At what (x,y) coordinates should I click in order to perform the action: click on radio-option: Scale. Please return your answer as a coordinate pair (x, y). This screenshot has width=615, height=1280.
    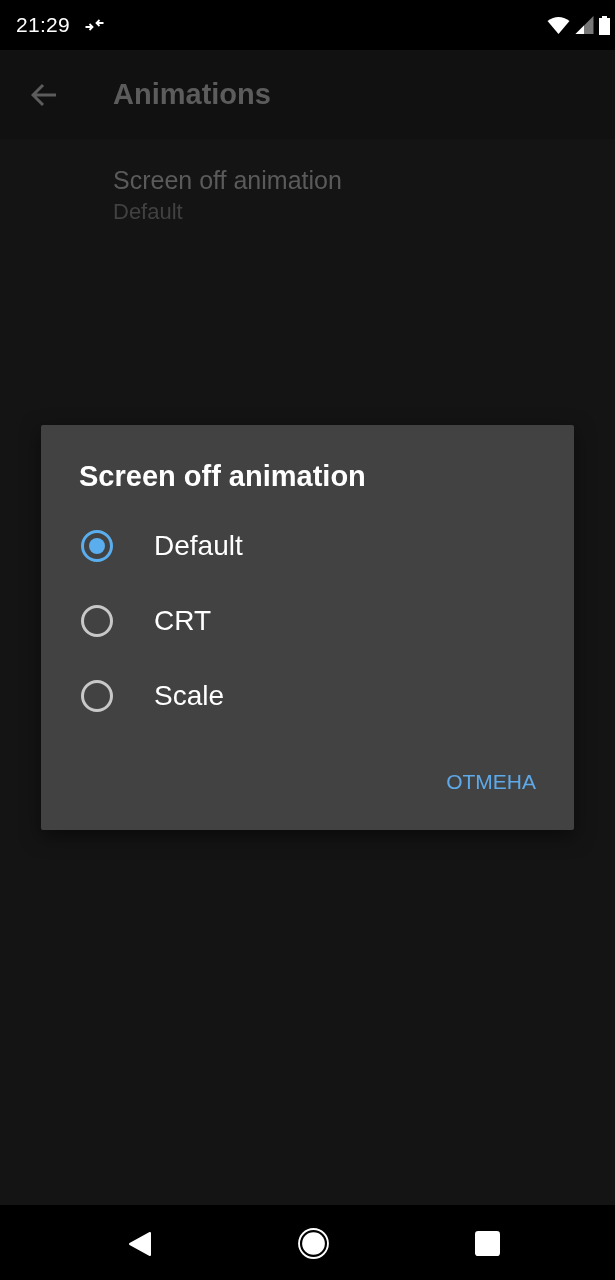
    Looking at the image, I should click on (152, 695).